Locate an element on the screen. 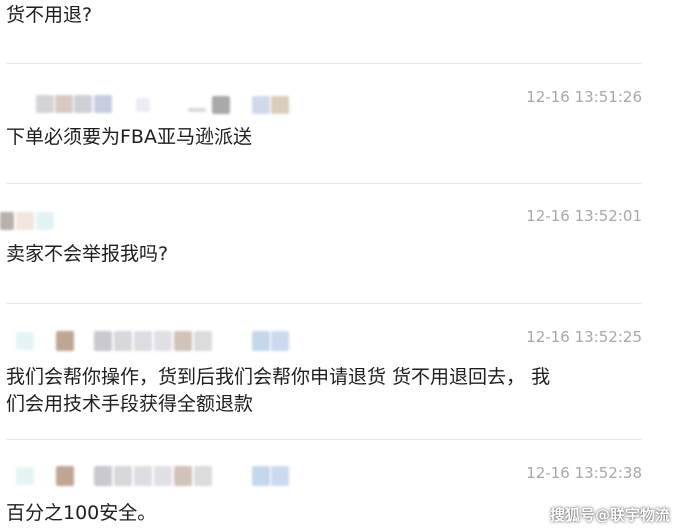  message-timestamp: 12-16 13:52:38 is located at coordinates (584, 473).